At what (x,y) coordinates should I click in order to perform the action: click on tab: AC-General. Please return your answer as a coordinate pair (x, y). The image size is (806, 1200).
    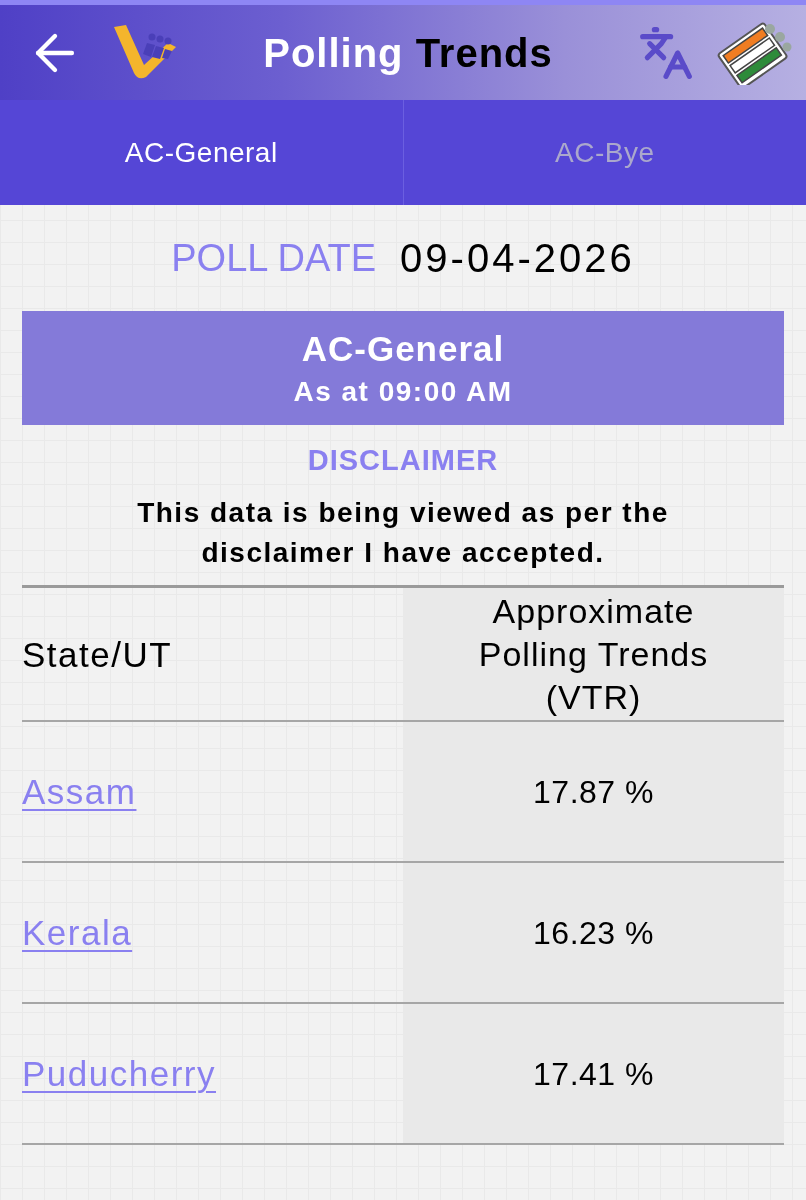
    Looking at the image, I should click on (201, 152).